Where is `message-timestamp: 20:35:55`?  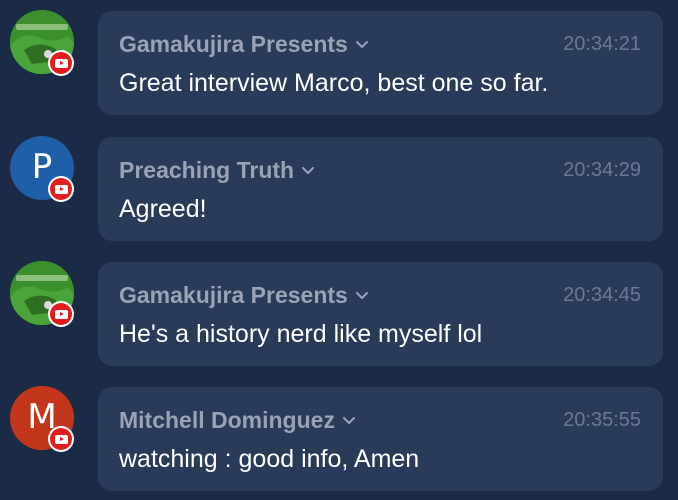 message-timestamp: 20:35:55 is located at coordinates (602, 420).